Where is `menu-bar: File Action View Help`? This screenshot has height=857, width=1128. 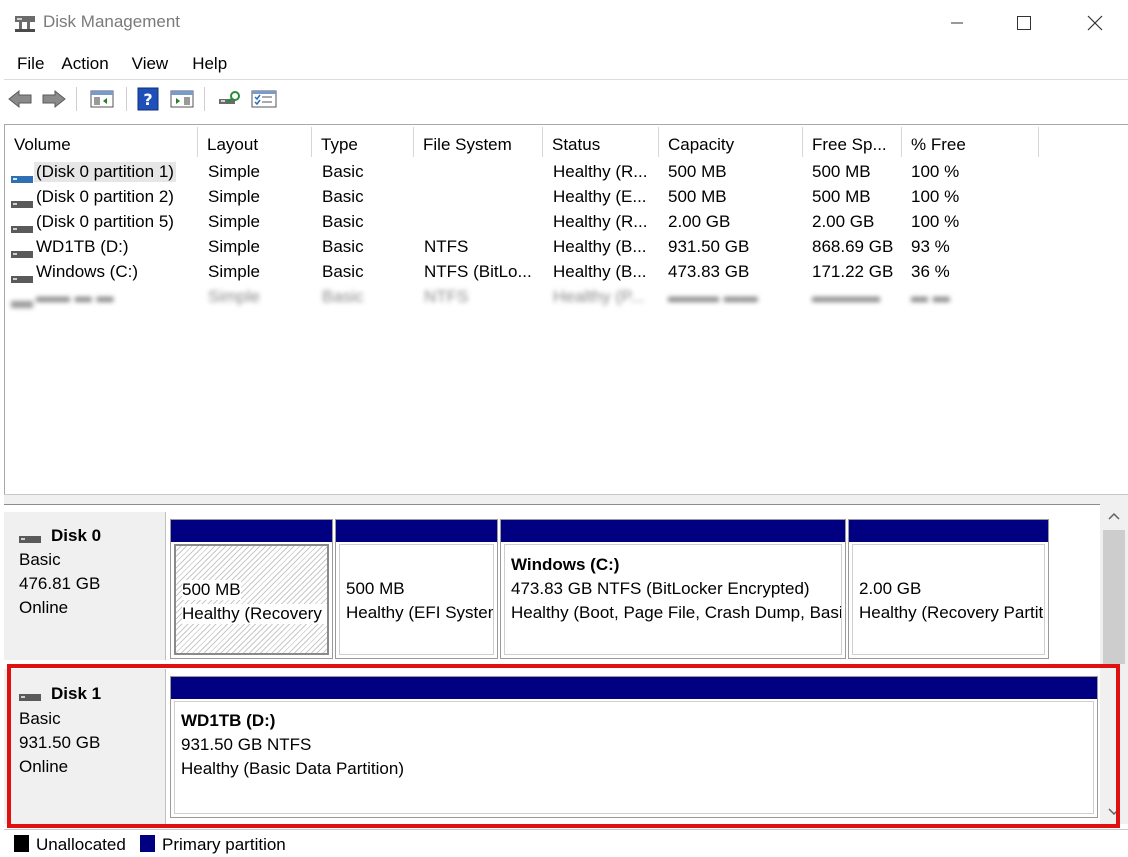 menu-bar: File Action View Help is located at coordinates (113, 63).